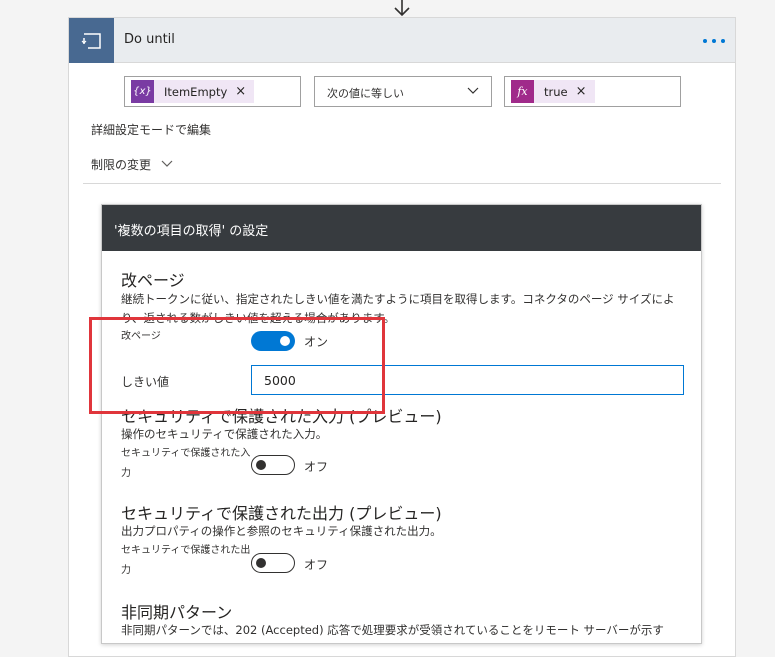 The image size is (775, 657). Describe the element at coordinates (149, 39) in the screenshot. I see `card-title: Do until` at that location.